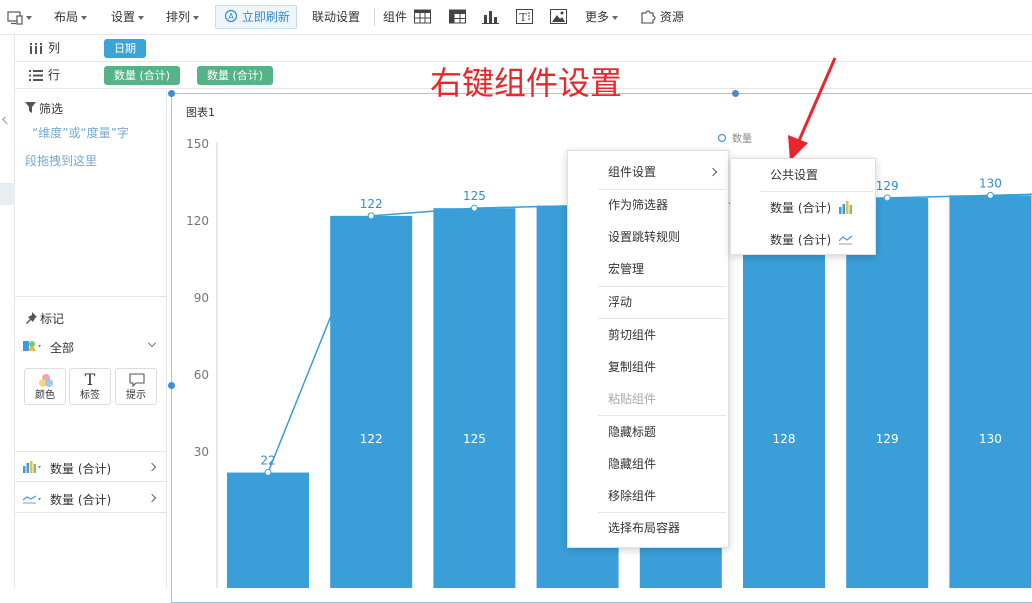 Image resolution: width=1032 pixels, height=603 pixels. Describe the element at coordinates (136, 386) in the screenshot. I see `tooltip-mark-button: 提示` at that location.